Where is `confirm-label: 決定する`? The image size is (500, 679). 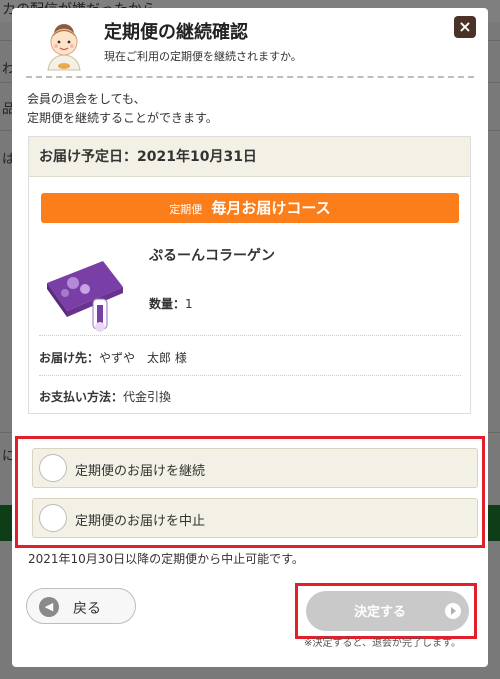 confirm-label: 決定する is located at coordinates (380, 612).